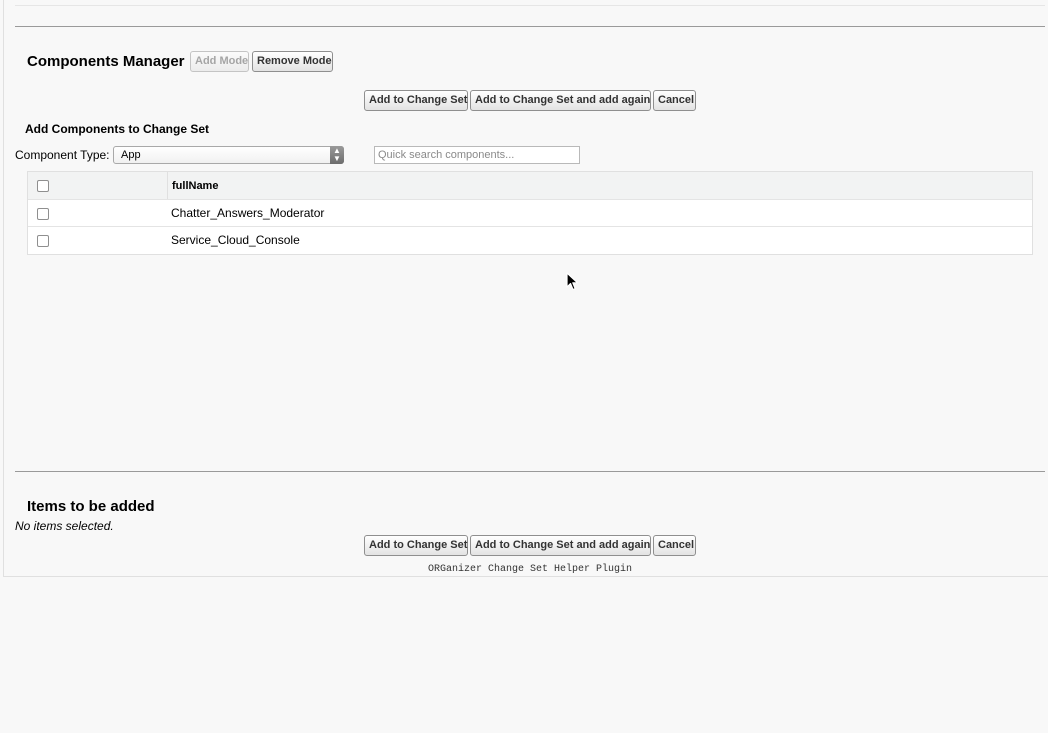  Describe the element at coordinates (228, 155) in the screenshot. I see `component-type-select: App ▲ ▼` at that location.